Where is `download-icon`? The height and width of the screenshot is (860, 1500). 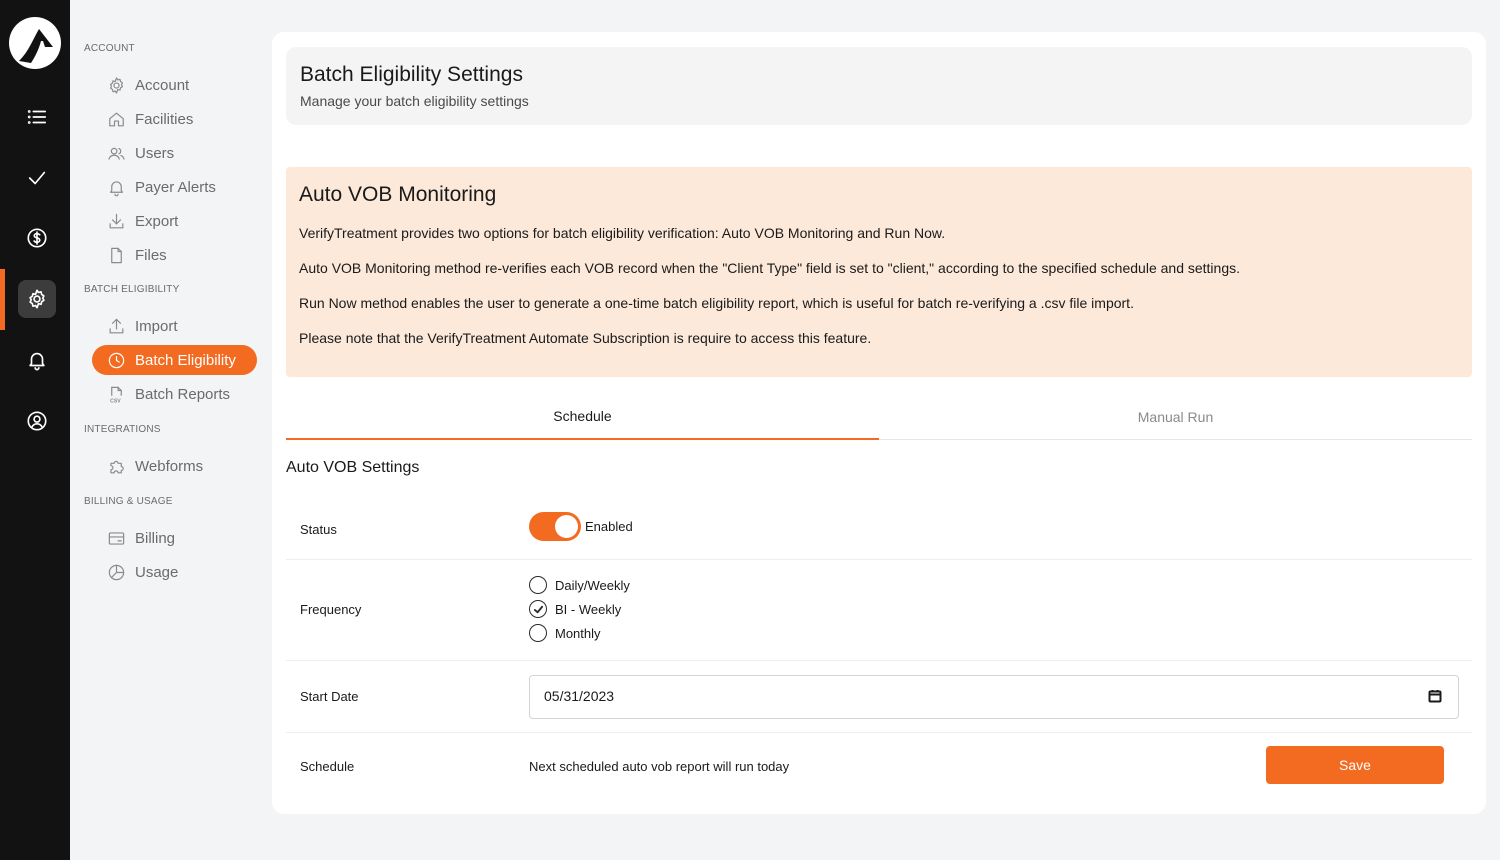
download-icon is located at coordinates (116, 221).